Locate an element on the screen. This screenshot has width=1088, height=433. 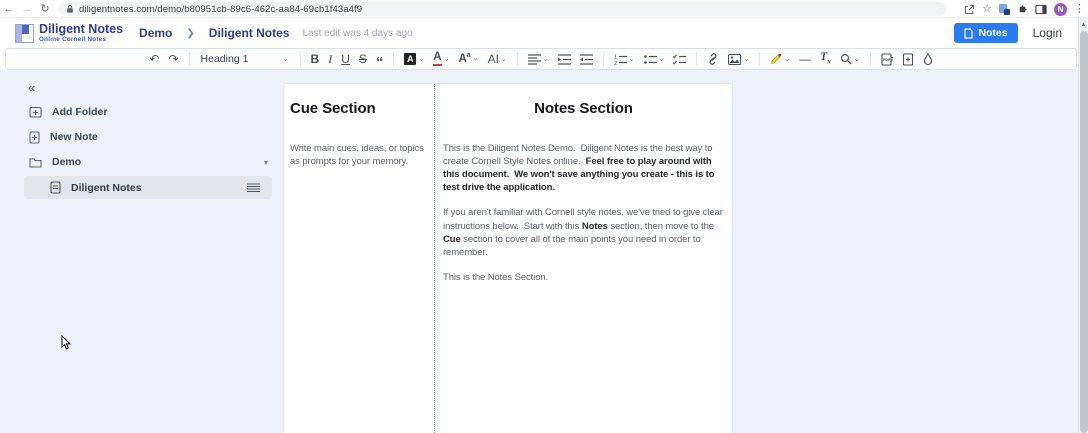
outdent-button is located at coordinates (586, 59).